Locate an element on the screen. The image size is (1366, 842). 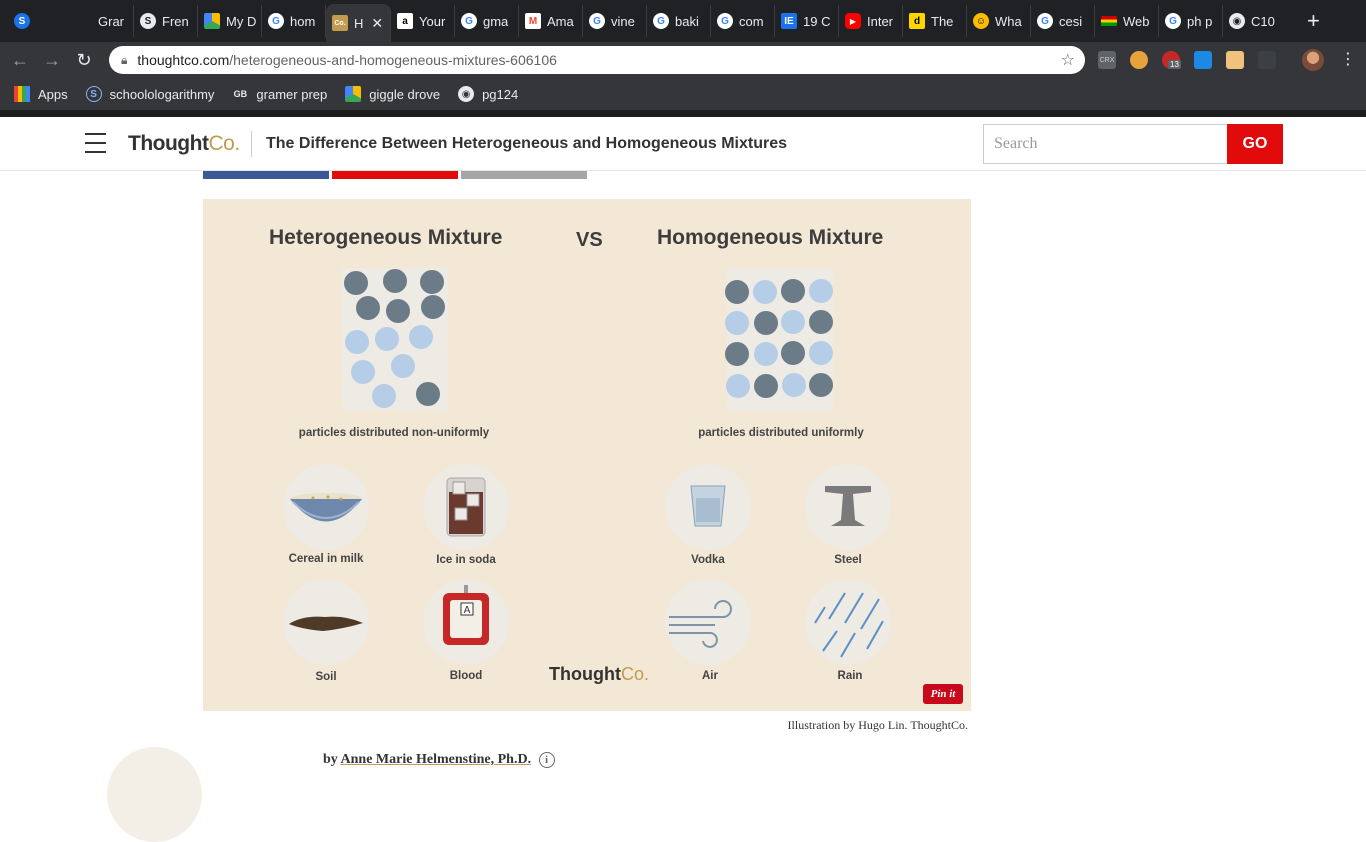
bookmark-gramer-prep: GB gramer prep is located at coordinates (280, 94).